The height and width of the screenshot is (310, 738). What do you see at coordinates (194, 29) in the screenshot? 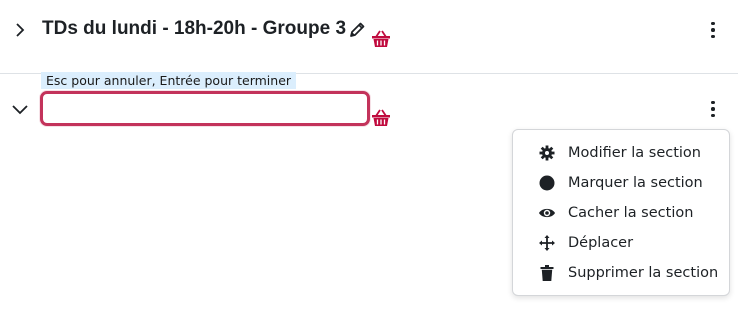
I see `section-title: TDs du lundi - 18h-20h - Groupe 3` at bounding box center [194, 29].